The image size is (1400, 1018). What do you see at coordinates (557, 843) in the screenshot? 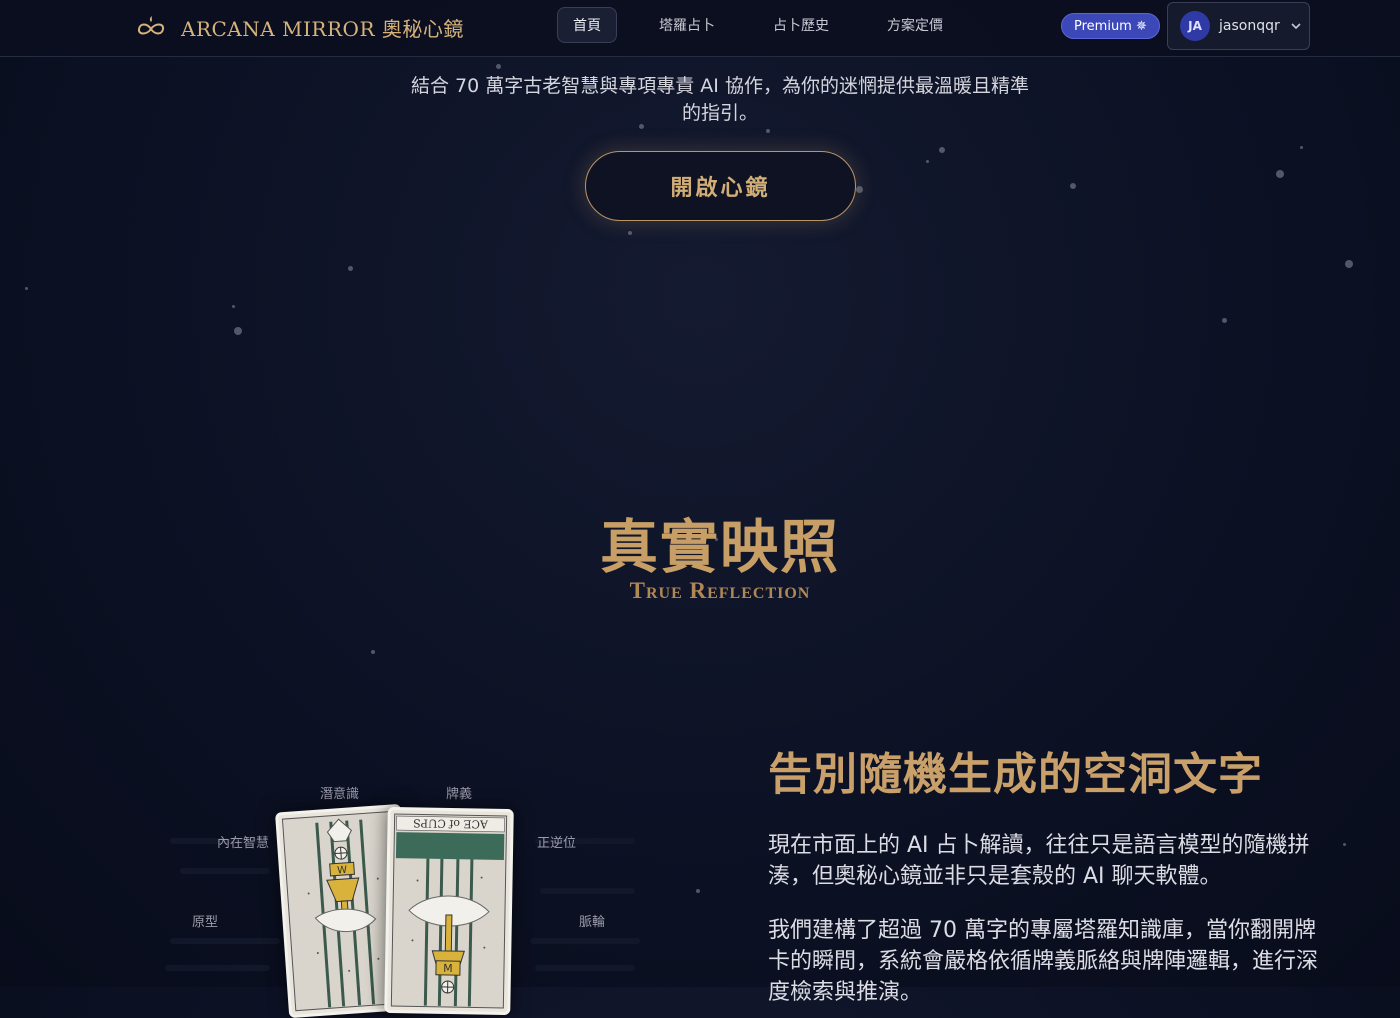
I see `label-upright-reversed: 正逆位` at bounding box center [557, 843].